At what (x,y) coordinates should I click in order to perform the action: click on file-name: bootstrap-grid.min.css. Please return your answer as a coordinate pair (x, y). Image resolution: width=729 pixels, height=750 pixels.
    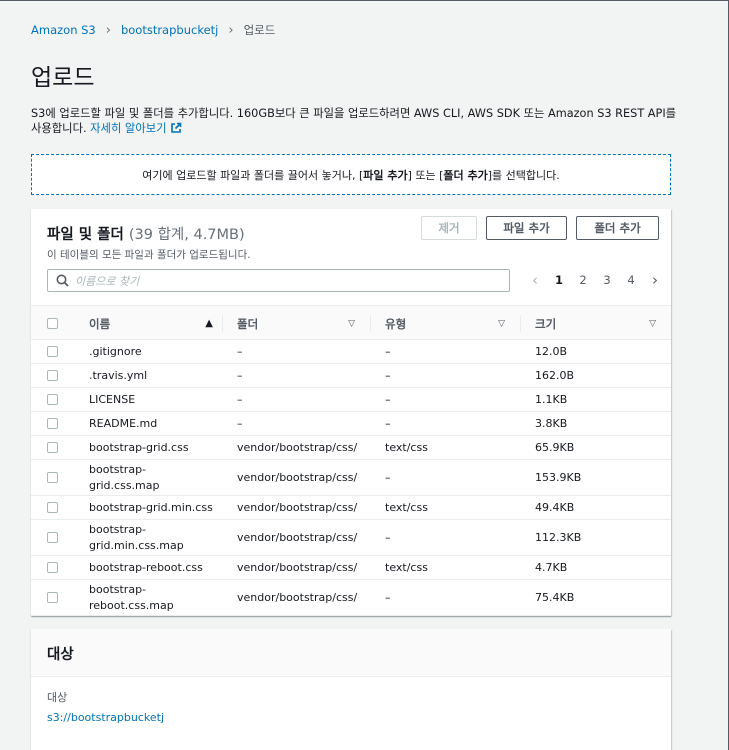
    Looking at the image, I should click on (151, 507).